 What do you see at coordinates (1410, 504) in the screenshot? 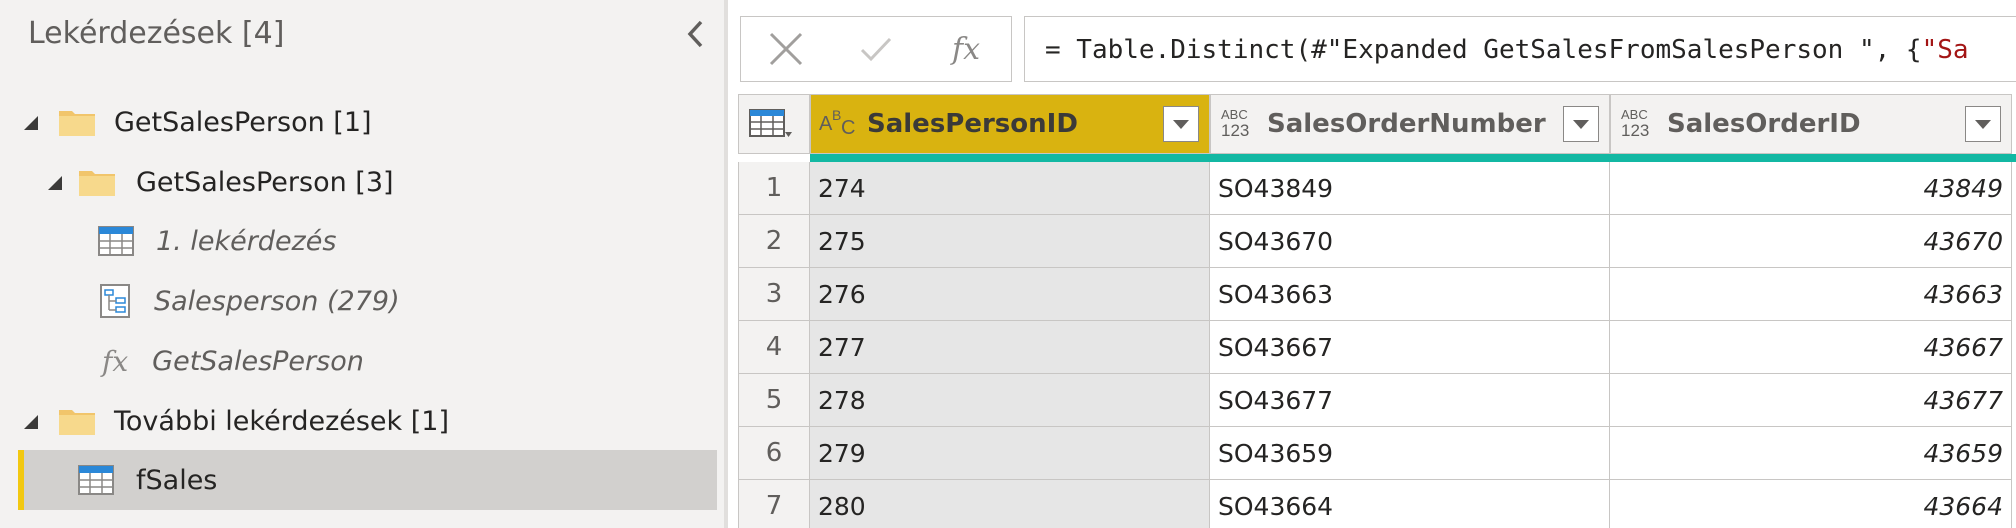
I see `cell-salesordernumber: SO43664` at bounding box center [1410, 504].